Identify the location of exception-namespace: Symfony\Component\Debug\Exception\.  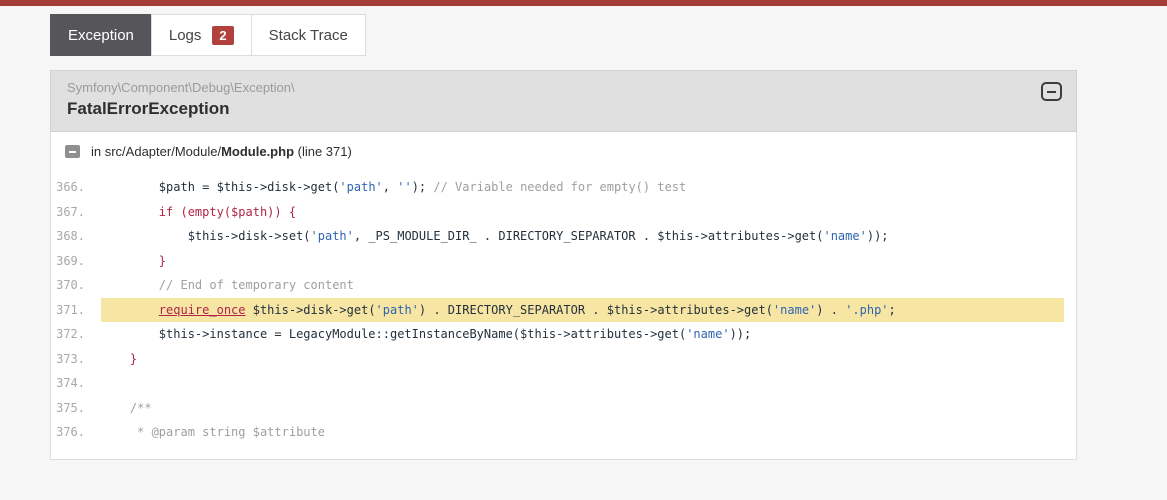
(181, 87).